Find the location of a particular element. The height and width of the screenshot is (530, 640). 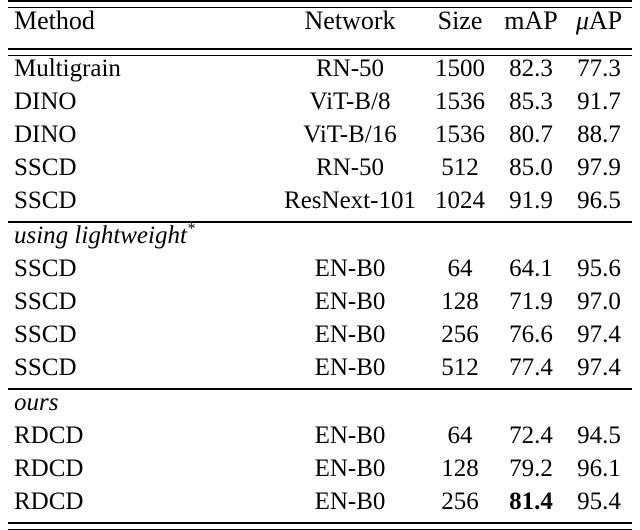

cell-uap: 96.1 is located at coordinates (599, 468).